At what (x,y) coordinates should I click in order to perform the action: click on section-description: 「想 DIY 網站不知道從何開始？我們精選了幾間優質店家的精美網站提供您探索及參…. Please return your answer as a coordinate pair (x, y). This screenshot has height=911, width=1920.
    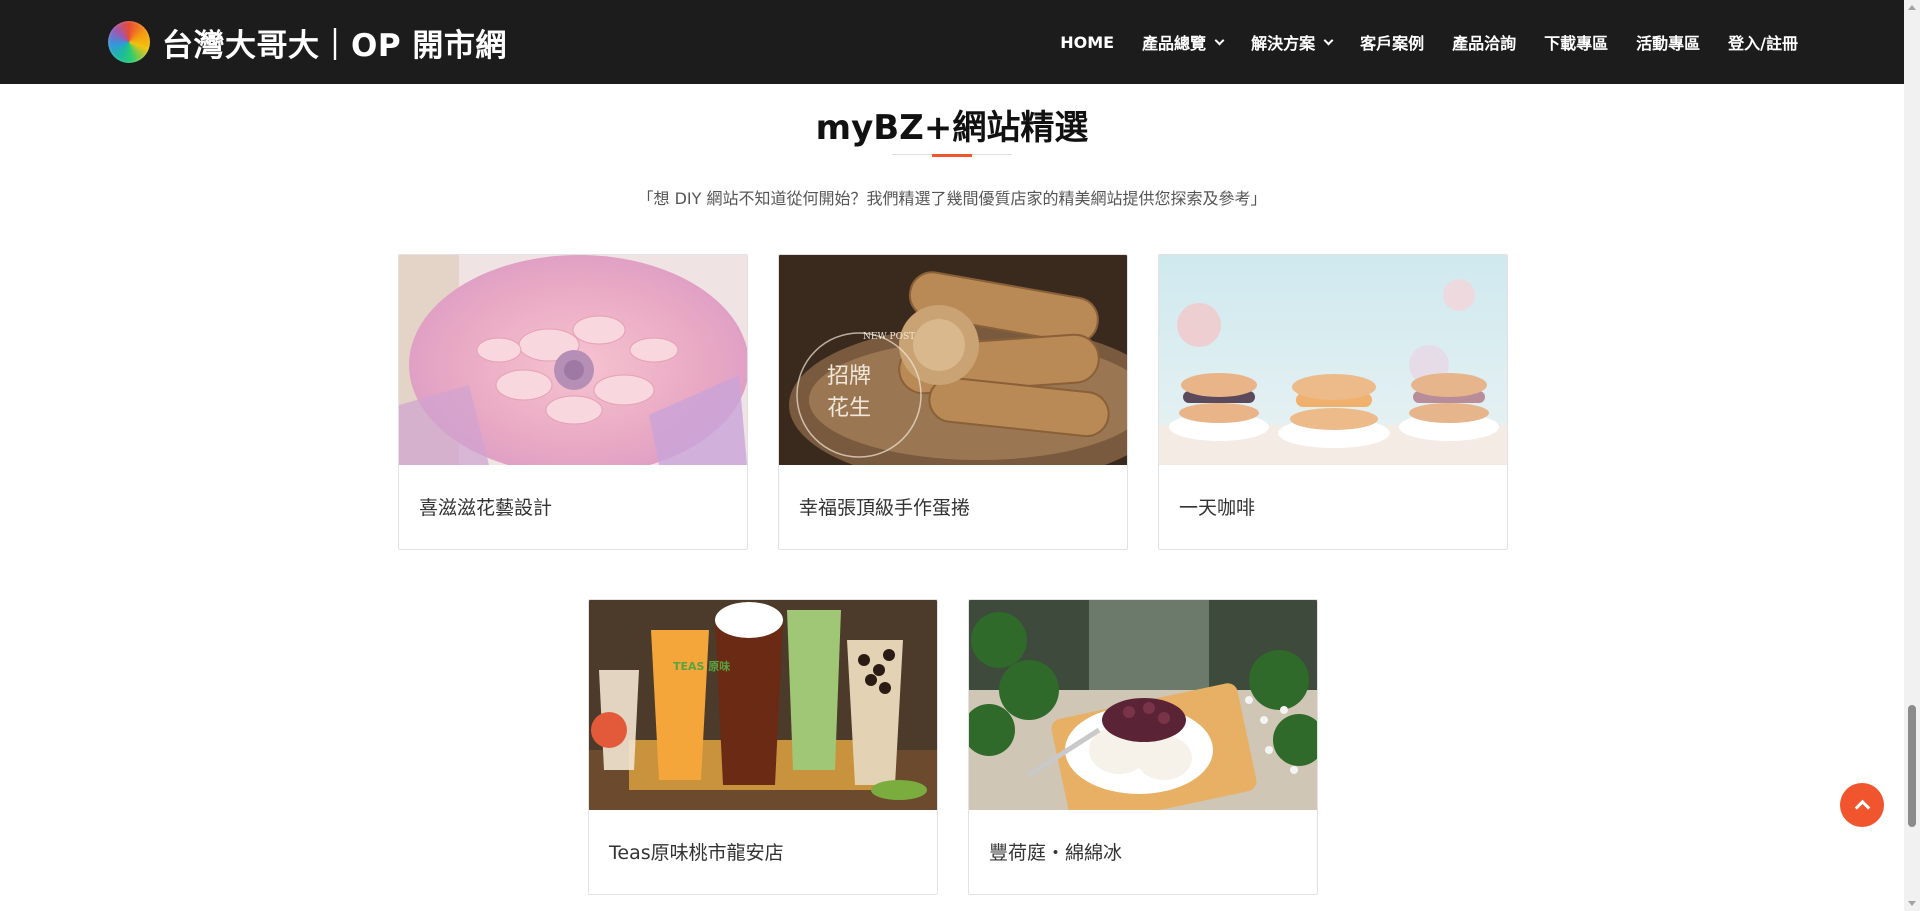
    Looking at the image, I should click on (952, 198).